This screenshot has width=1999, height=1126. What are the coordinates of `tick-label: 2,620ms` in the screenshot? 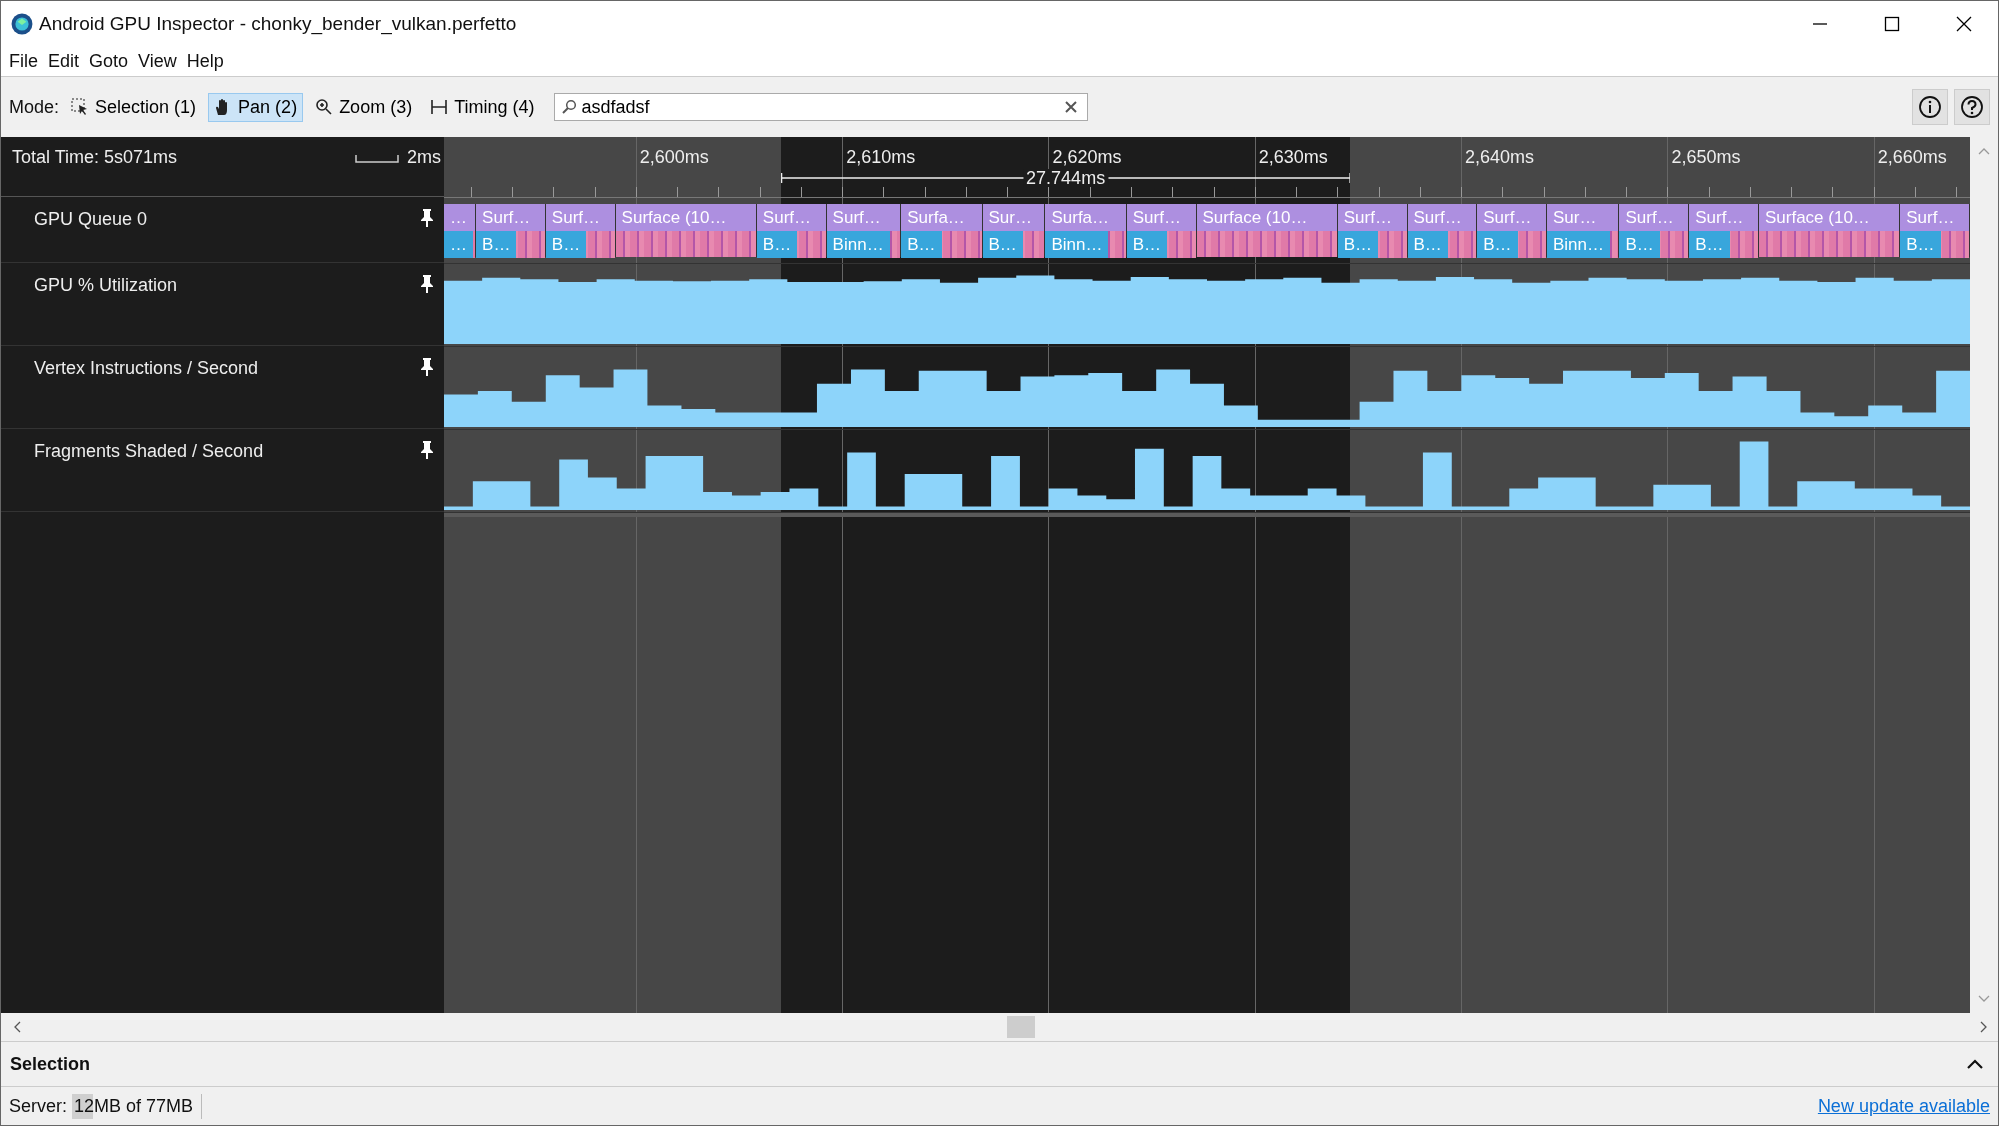 It's located at (1087, 157).